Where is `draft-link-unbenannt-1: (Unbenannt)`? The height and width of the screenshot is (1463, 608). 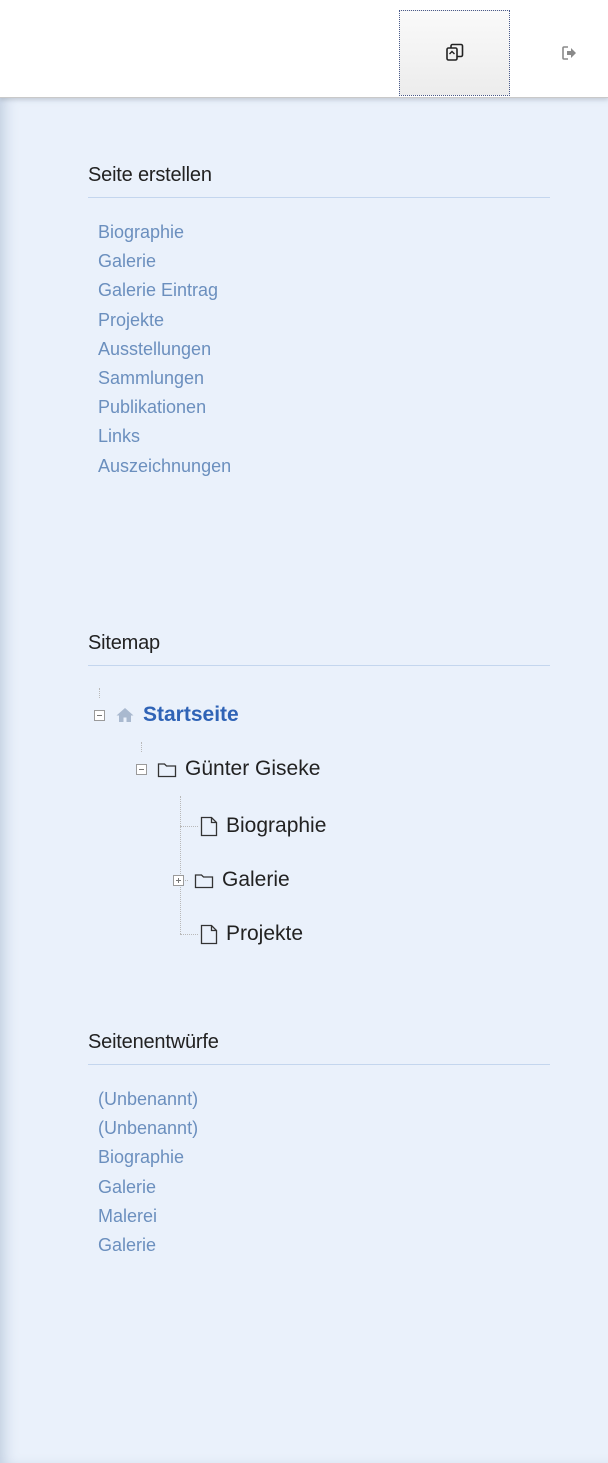
draft-link-unbenannt-1: (Unbenannt) is located at coordinates (324, 1099).